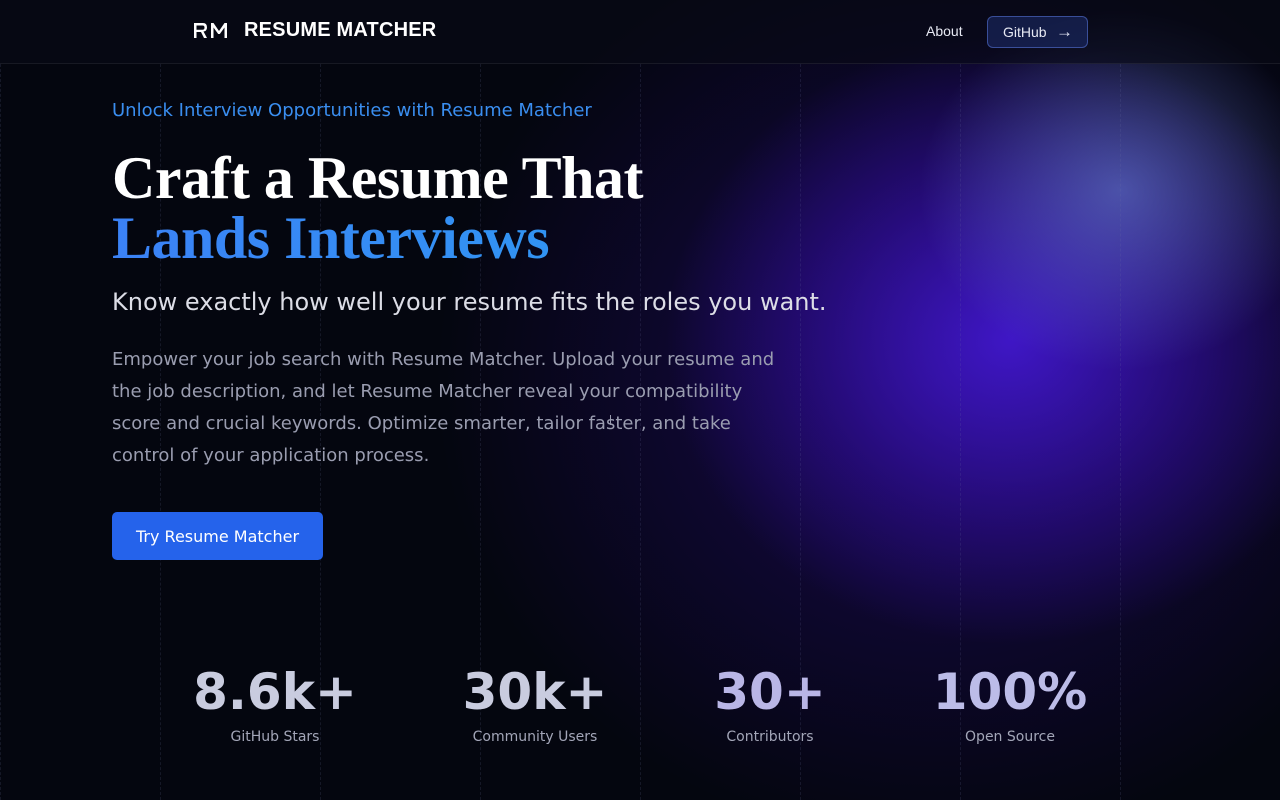  I want to click on github-button-label: GitHub, so click(1025, 32).